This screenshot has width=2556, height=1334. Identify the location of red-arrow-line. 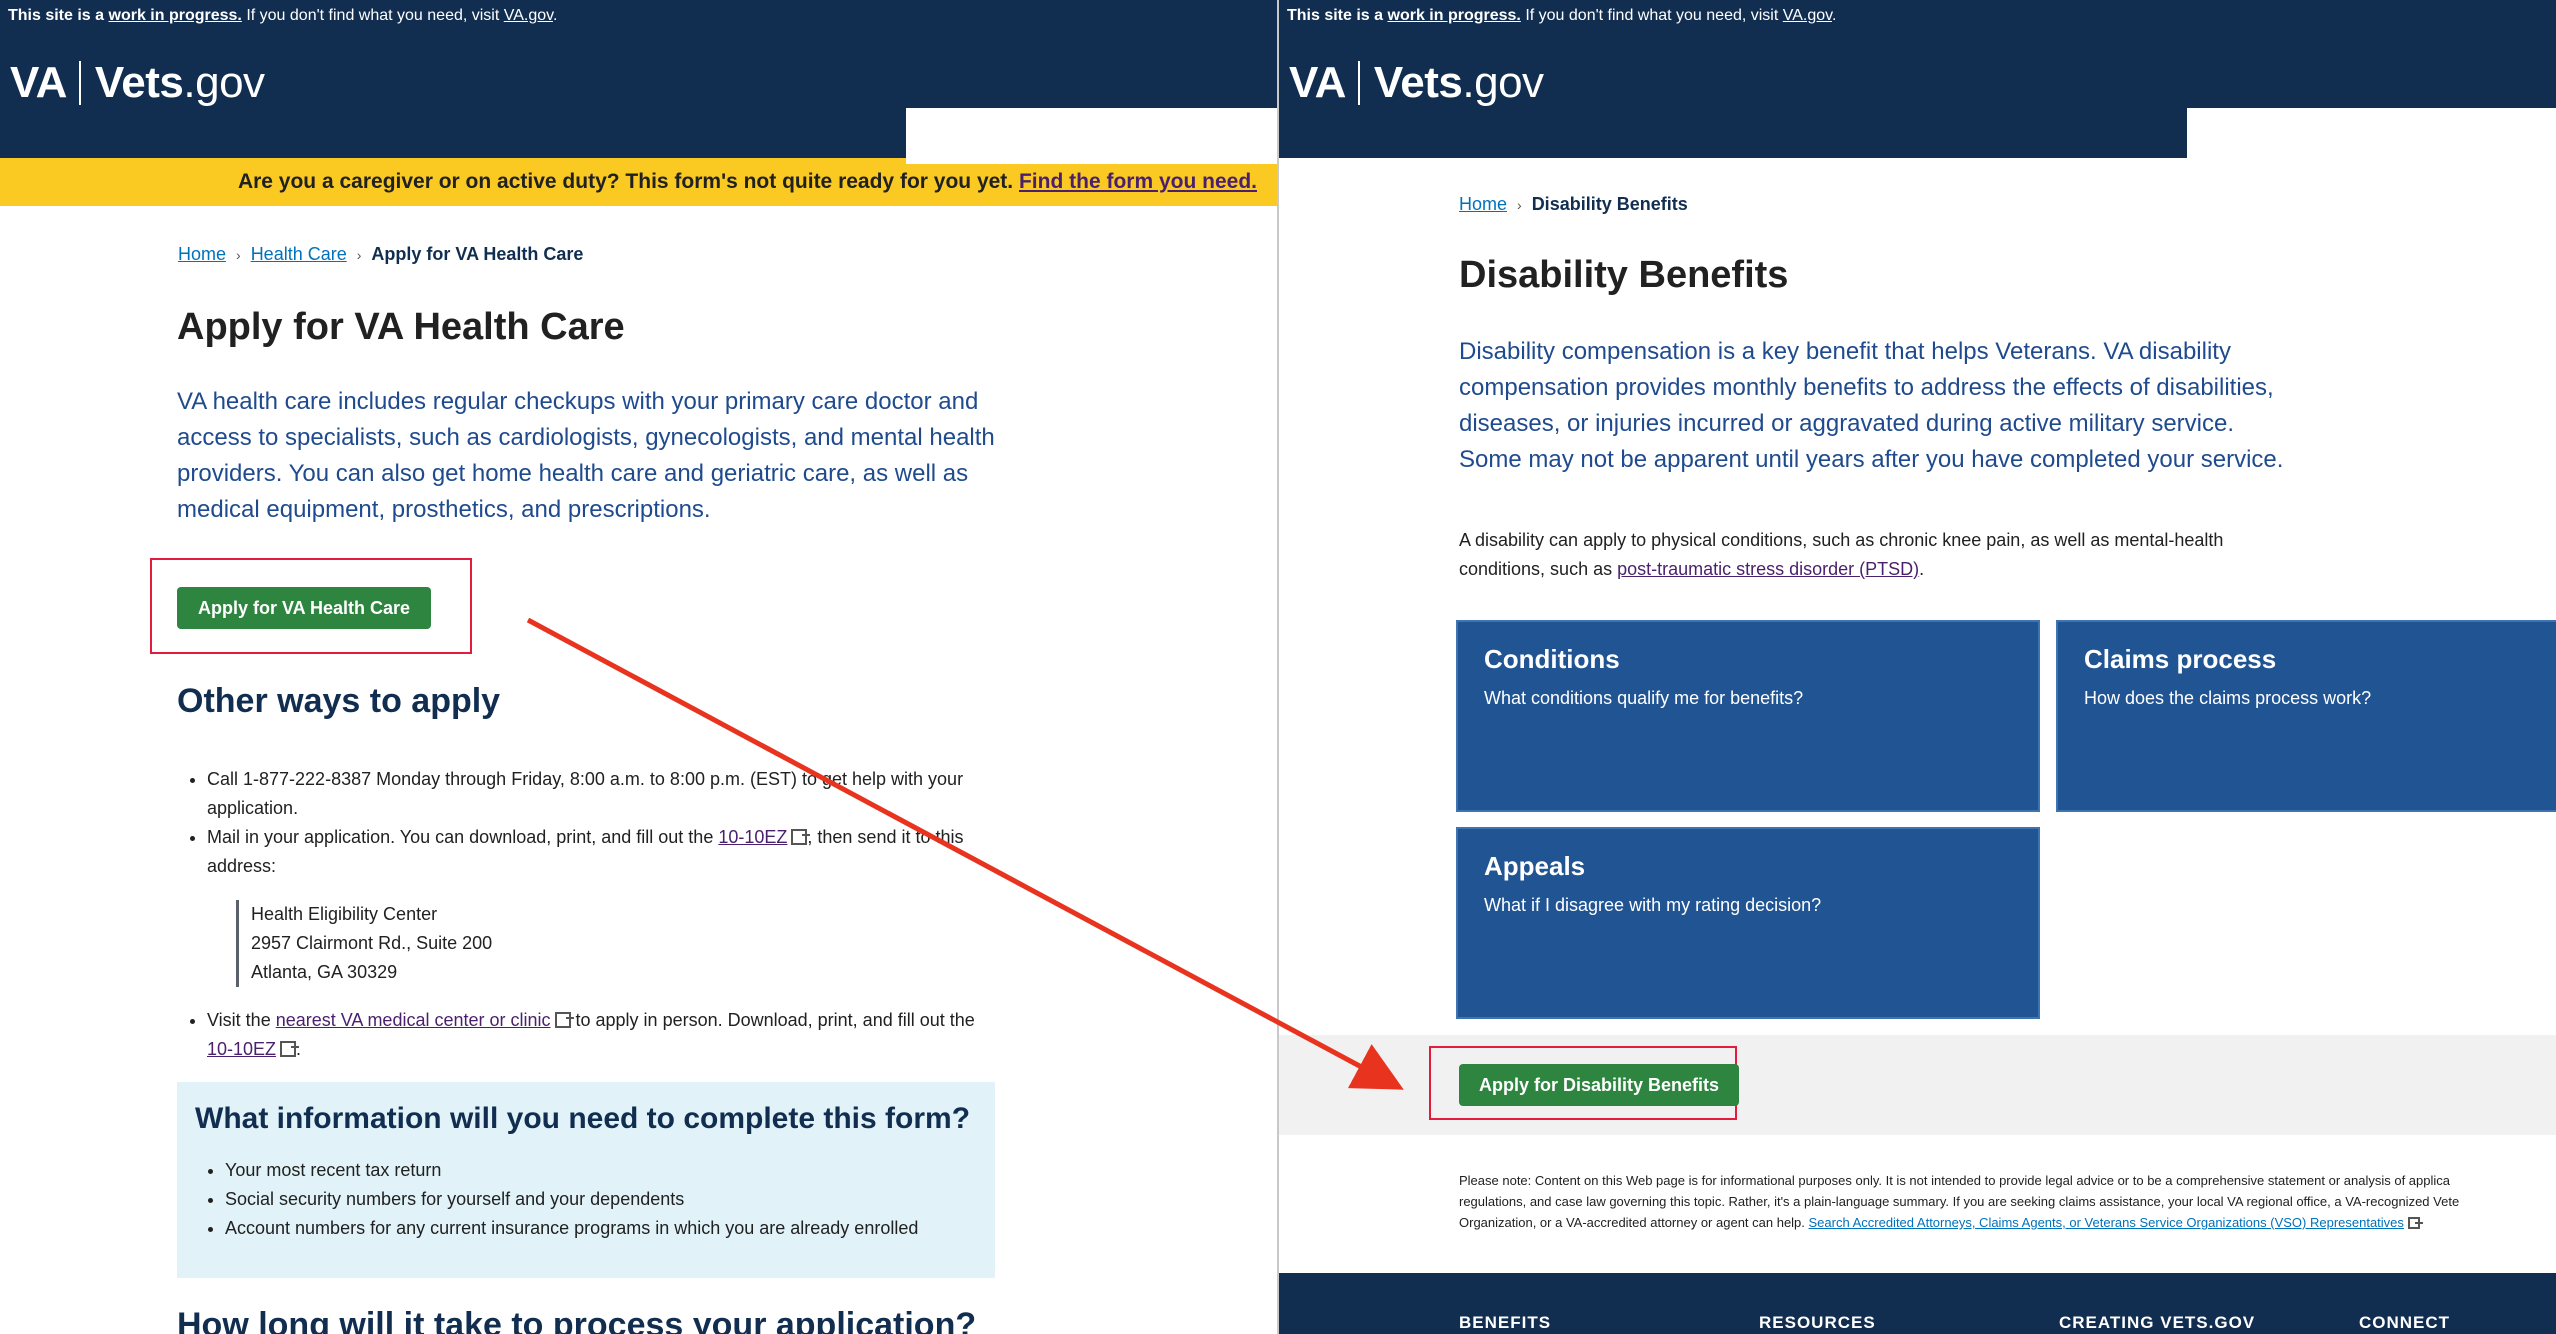
(965, 853).